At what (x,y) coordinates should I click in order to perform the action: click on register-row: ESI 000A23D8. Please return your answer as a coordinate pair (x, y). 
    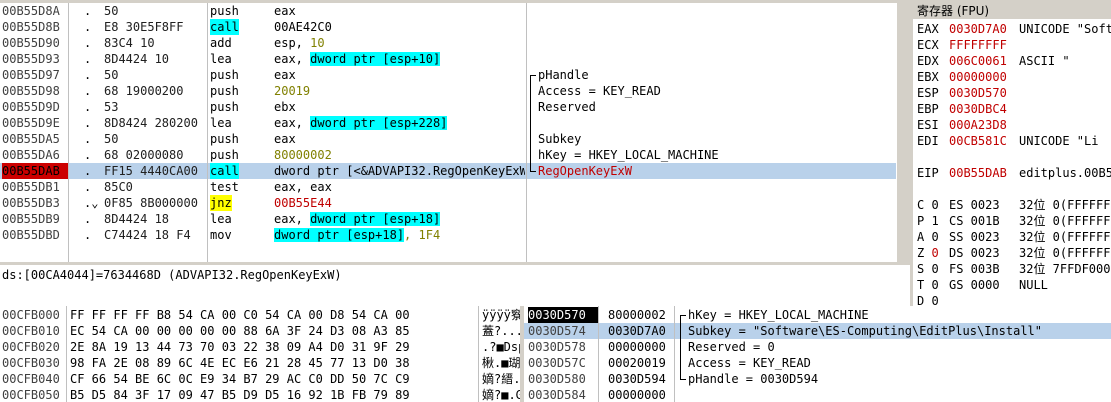
    Looking at the image, I should click on (1012, 125).